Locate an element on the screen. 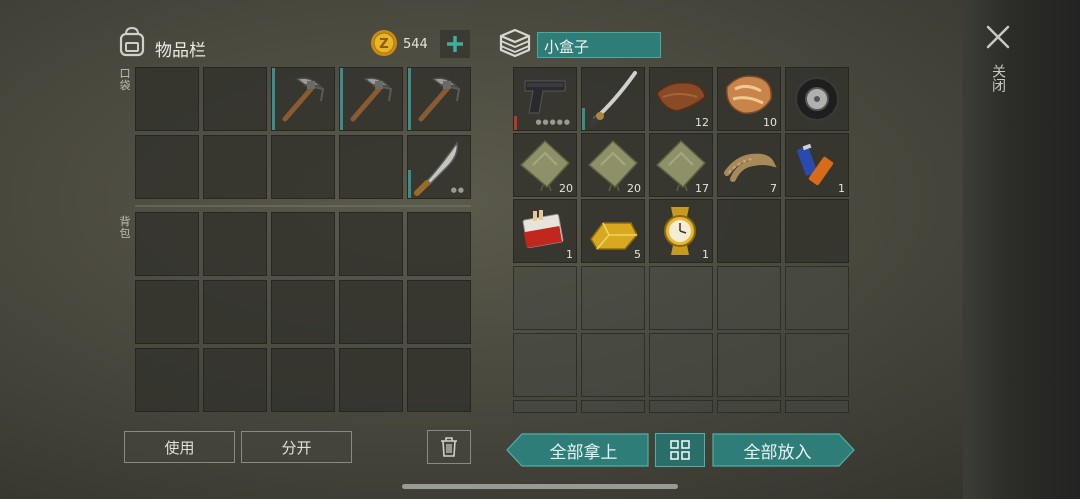 The height and width of the screenshot is (499, 1080). container-slot: 17 is located at coordinates (681, 165).